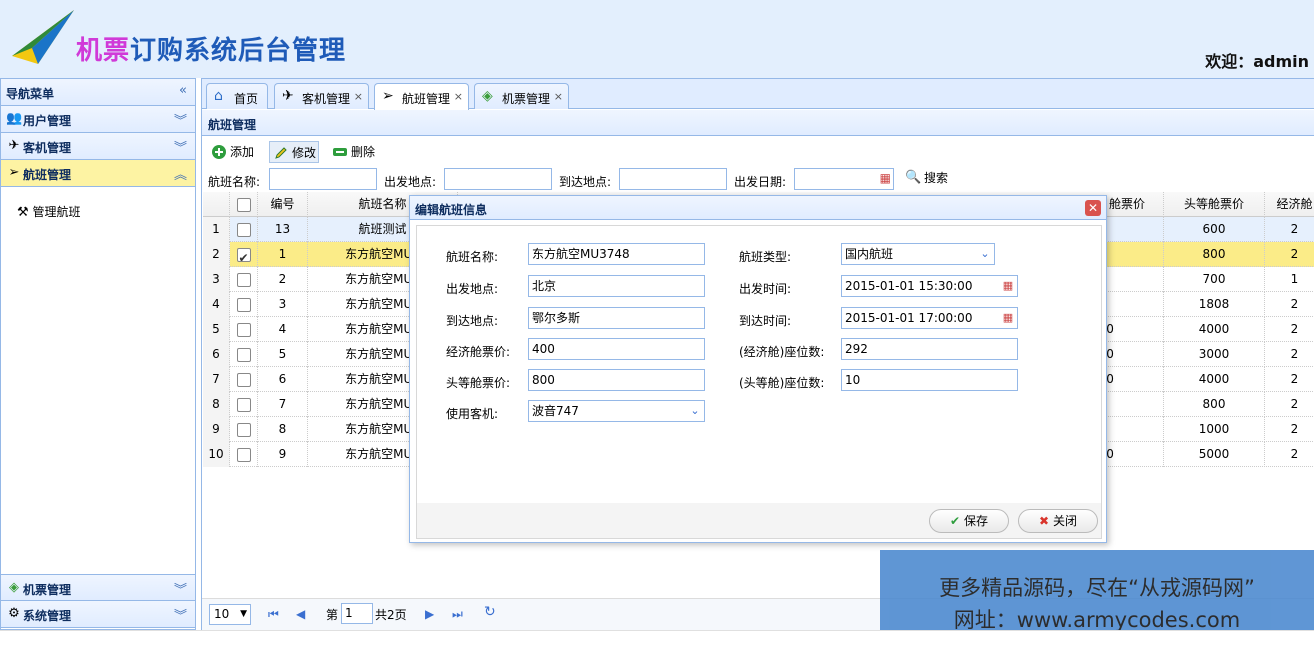  I want to click on cell-id: 3, so click(283, 304).